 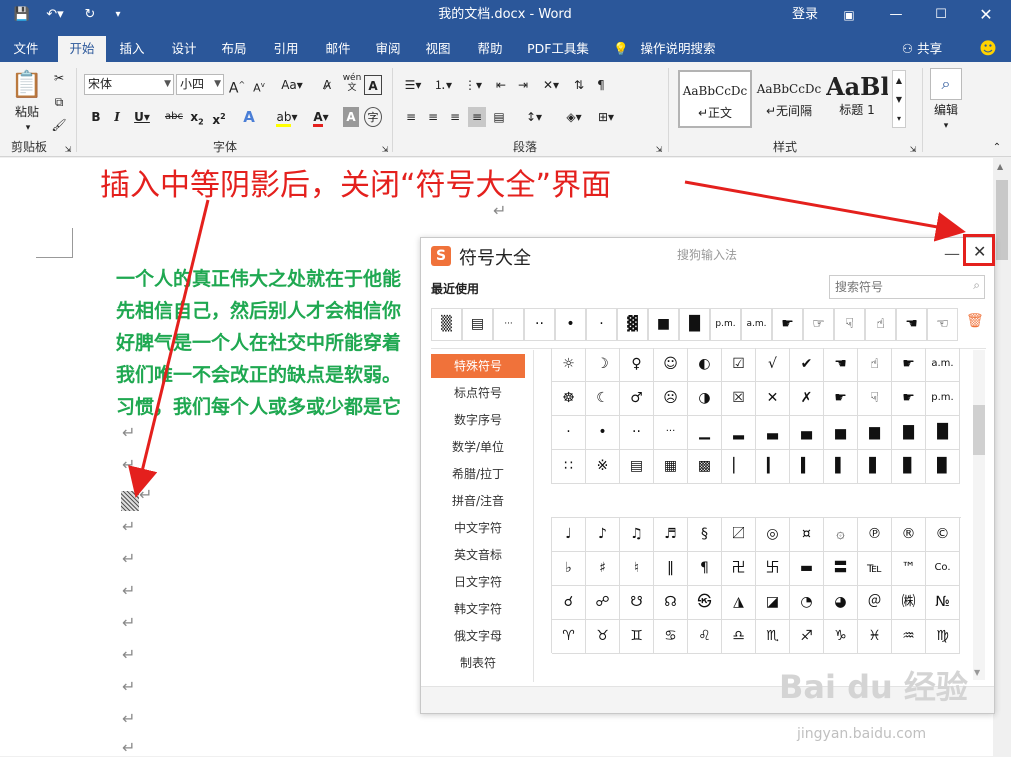 What do you see at coordinates (975, 321) in the screenshot?
I see `trash-icon: 🗑` at bounding box center [975, 321].